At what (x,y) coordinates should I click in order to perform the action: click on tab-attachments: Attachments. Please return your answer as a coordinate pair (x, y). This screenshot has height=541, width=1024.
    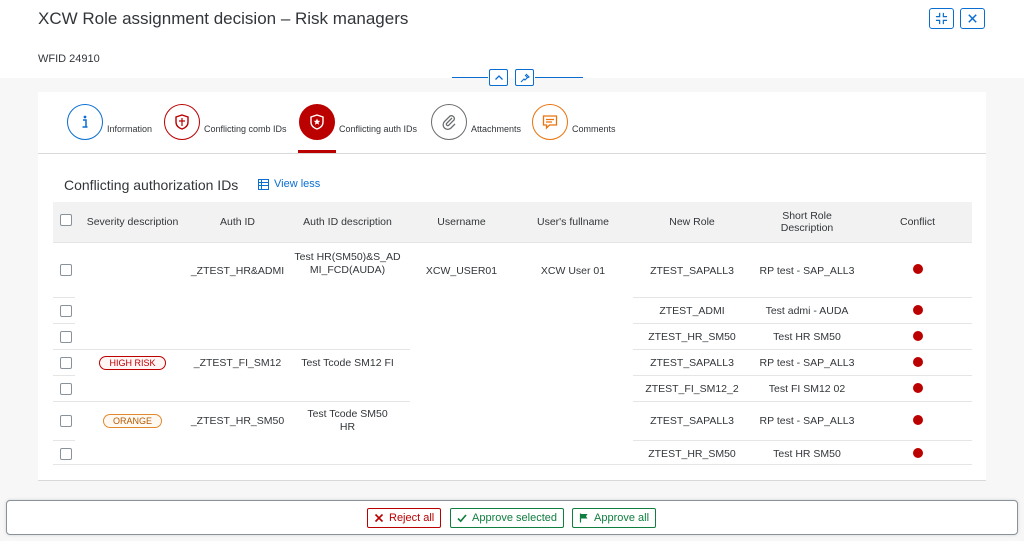
    Looking at the image, I should click on (476, 126).